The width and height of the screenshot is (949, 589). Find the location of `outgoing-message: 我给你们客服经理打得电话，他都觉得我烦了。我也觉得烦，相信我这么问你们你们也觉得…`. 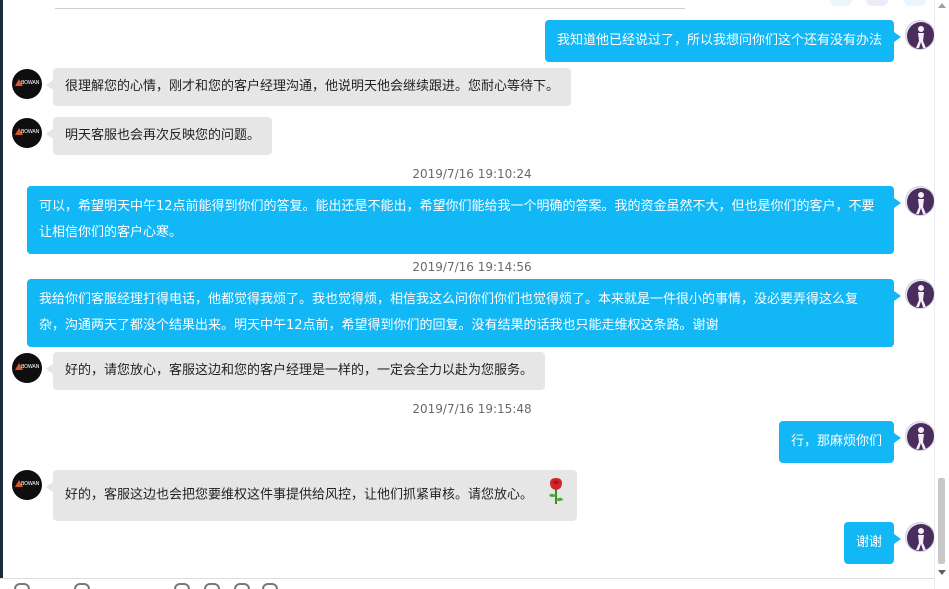

outgoing-message: 我给你们客服经理打得电话，他都觉得我烦了。我也觉得烦，相信我这么问你们你们也觉得… is located at coordinates (464, 313).